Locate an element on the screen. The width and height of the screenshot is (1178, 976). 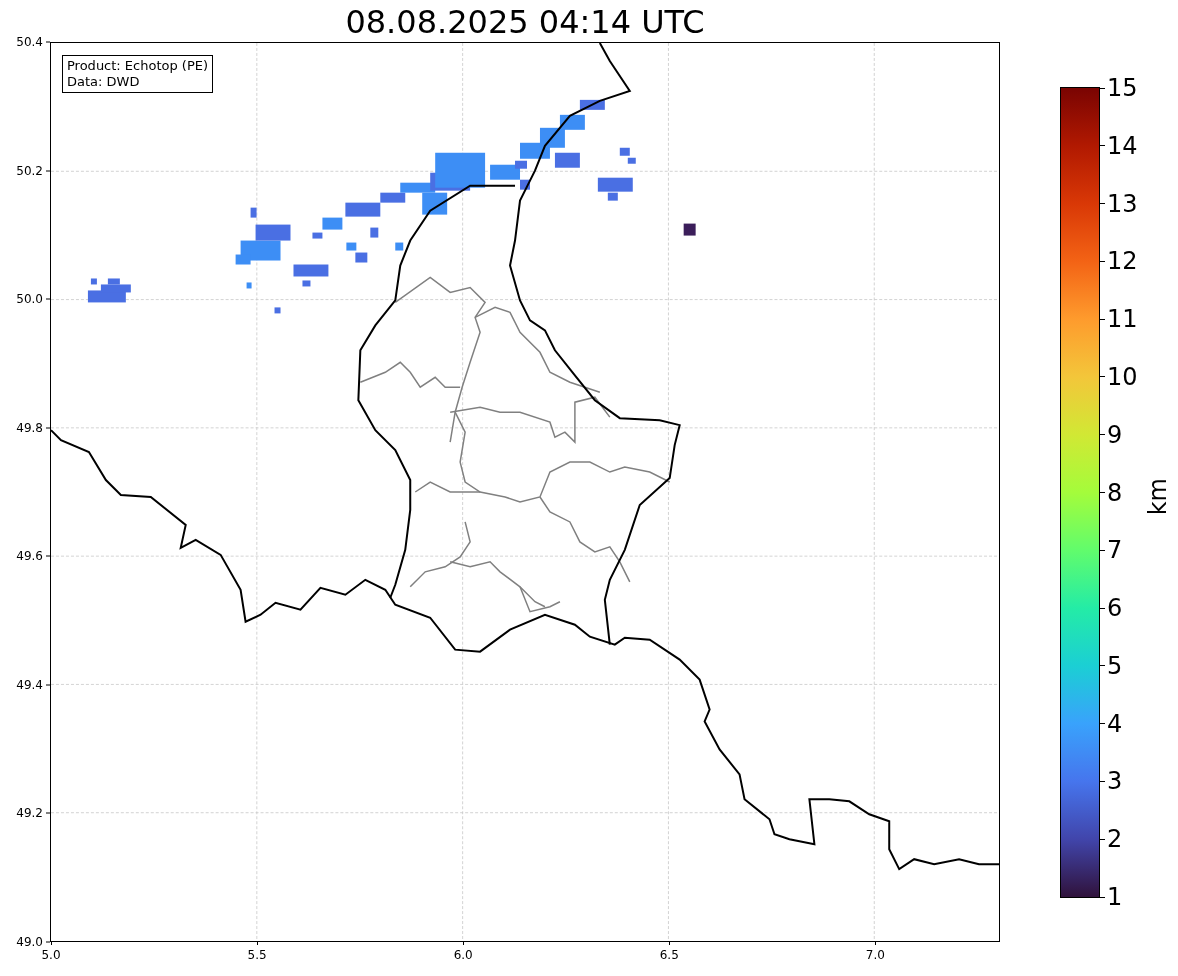
colorbar-tick-label: 4 is located at coordinates (1115, 723).